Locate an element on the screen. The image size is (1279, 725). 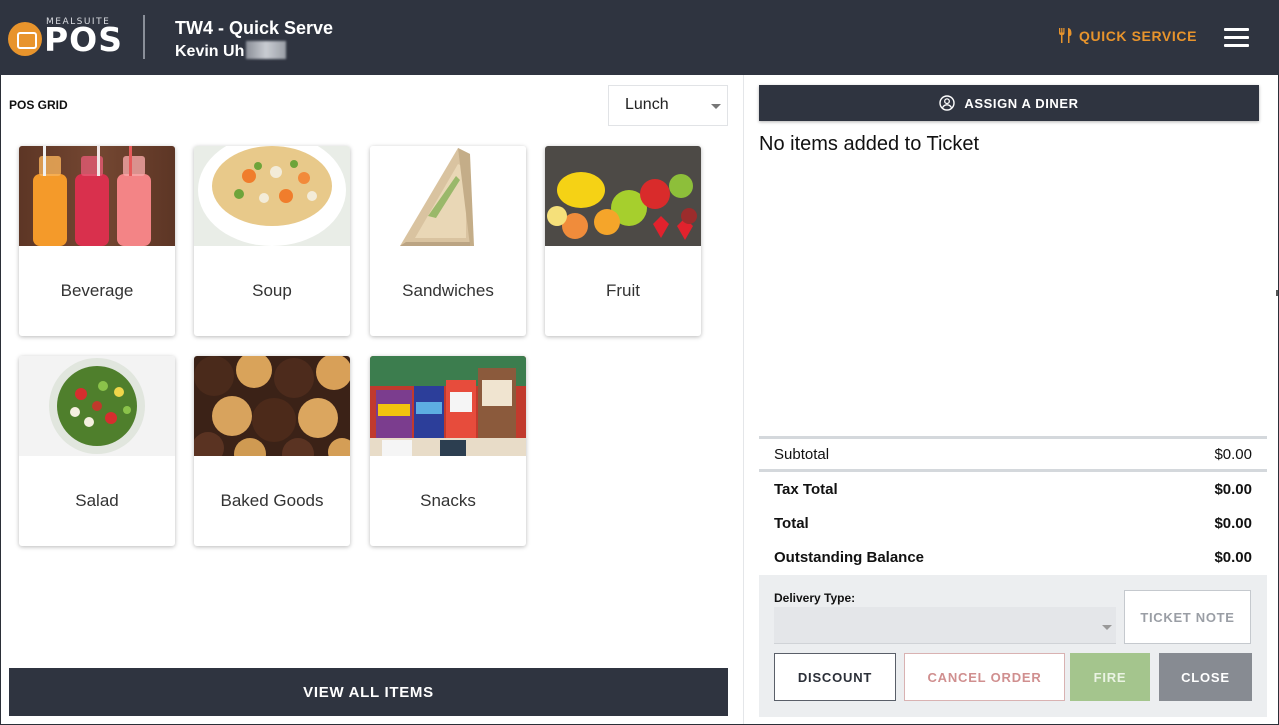
tile-label: Soup is located at coordinates (272, 290).